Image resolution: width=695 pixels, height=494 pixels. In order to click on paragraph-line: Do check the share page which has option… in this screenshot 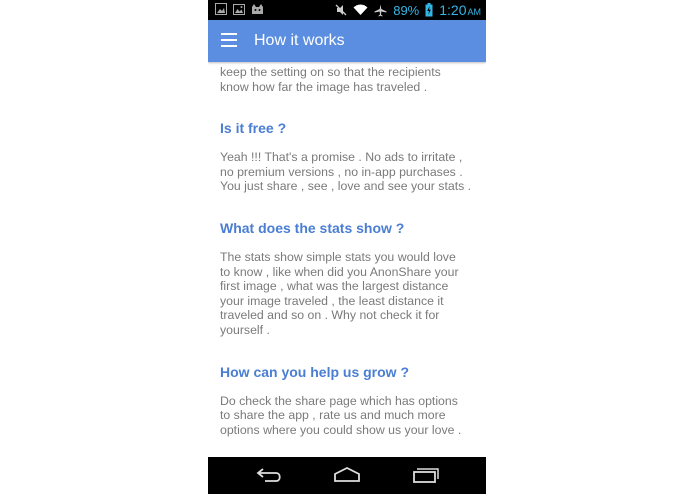, I will do `click(339, 400)`.